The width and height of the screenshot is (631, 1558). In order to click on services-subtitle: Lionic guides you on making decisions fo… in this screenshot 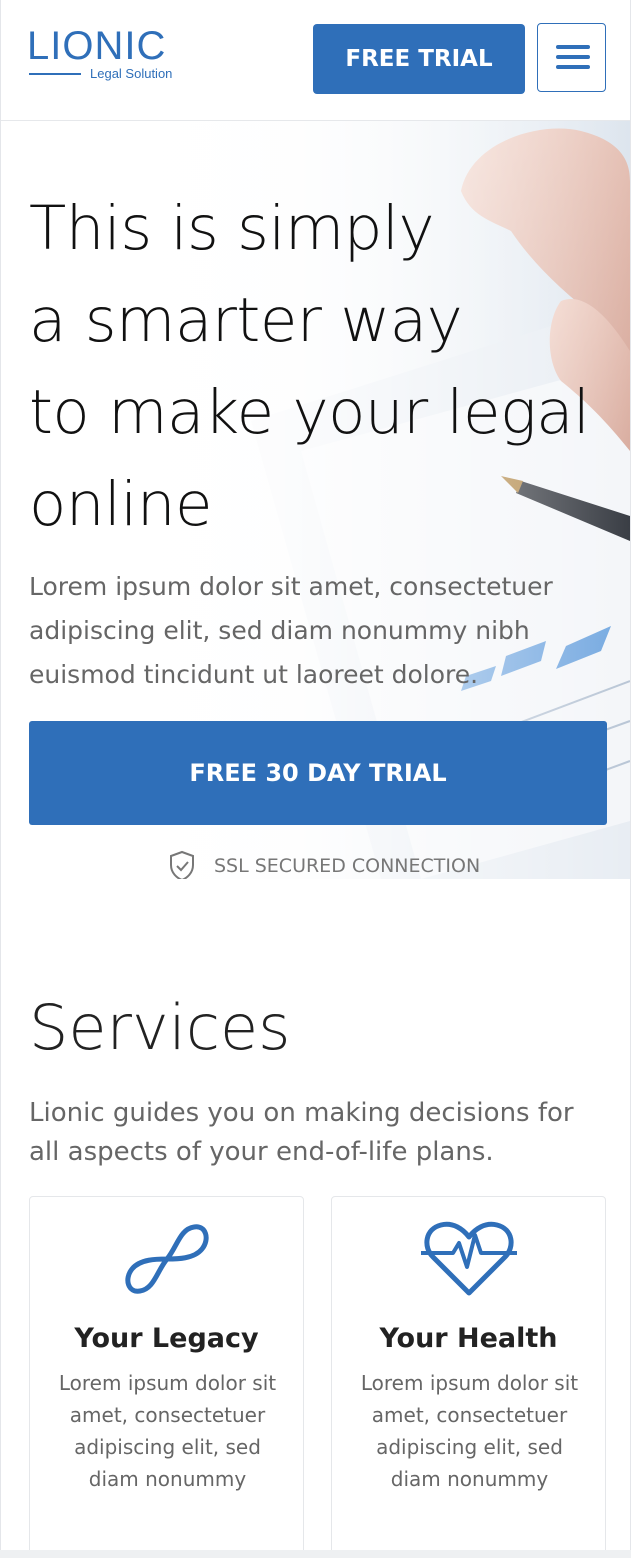, I will do `click(301, 1132)`.